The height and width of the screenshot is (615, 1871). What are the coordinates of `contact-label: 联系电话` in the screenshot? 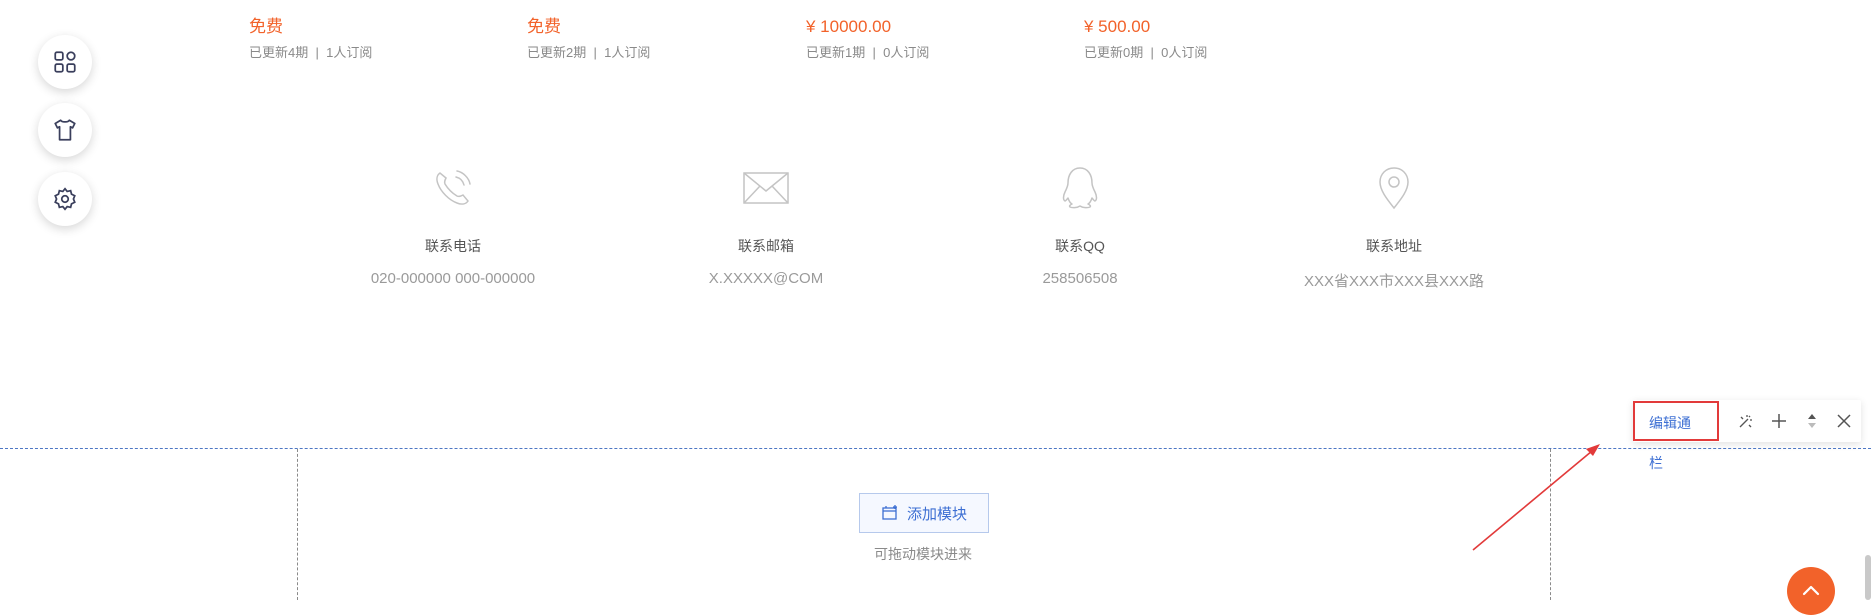 It's located at (453, 246).